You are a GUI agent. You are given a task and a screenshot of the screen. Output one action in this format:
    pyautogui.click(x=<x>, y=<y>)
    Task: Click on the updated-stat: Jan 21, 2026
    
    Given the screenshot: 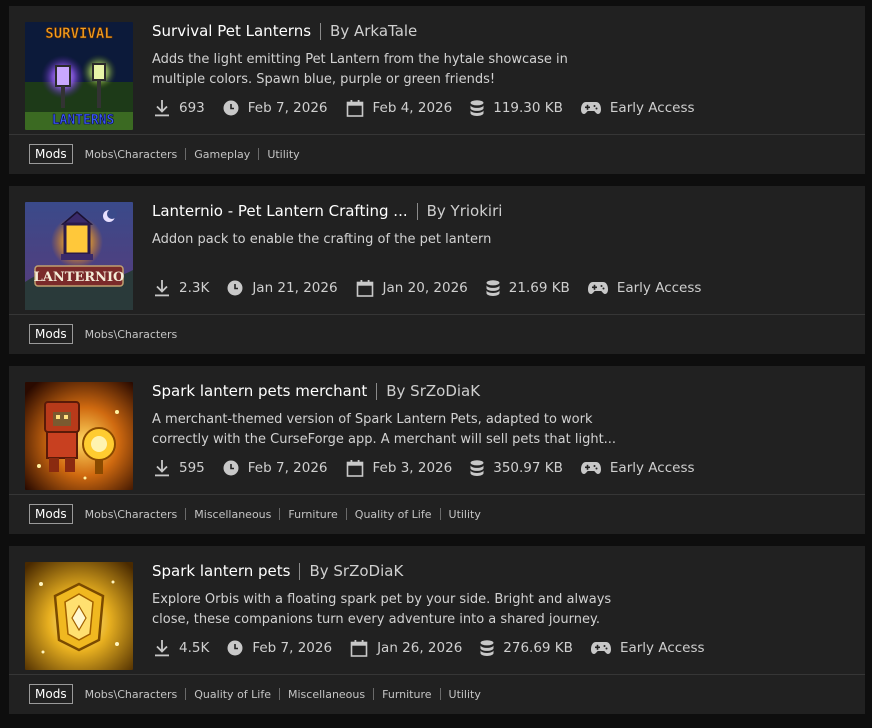 What is the action you would take?
    pyautogui.click(x=282, y=288)
    